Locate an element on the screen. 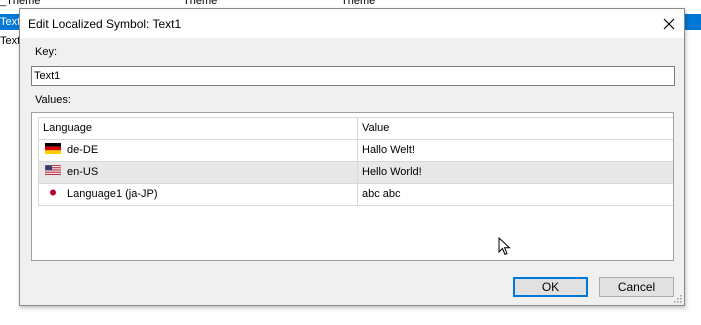 This screenshot has height=325, width=701. language-cell: de-DE is located at coordinates (198, 150).